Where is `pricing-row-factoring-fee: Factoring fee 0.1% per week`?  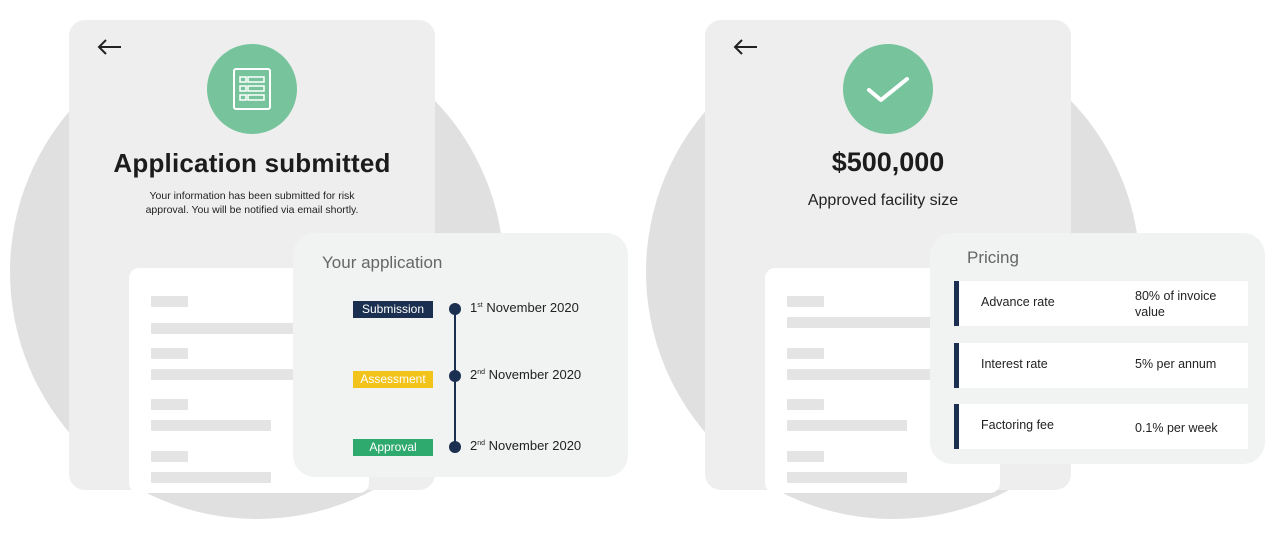
pricing-row-factoring-fee: Factoring fee 0.1% per week is located at coordinates (1101, 426).